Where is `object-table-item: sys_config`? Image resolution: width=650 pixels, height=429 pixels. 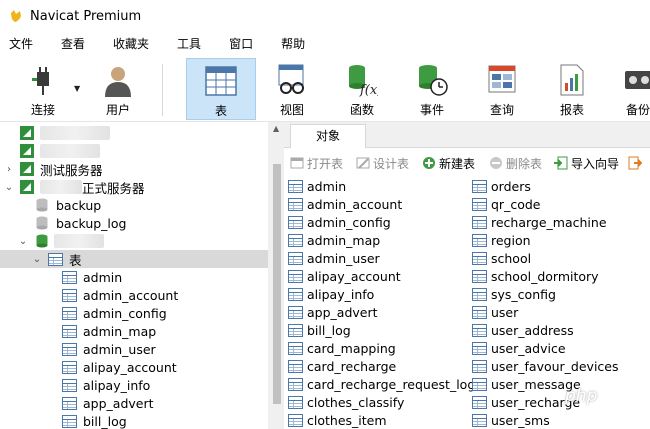
object-table-item: sys_config is located at coordinates (514, 294).